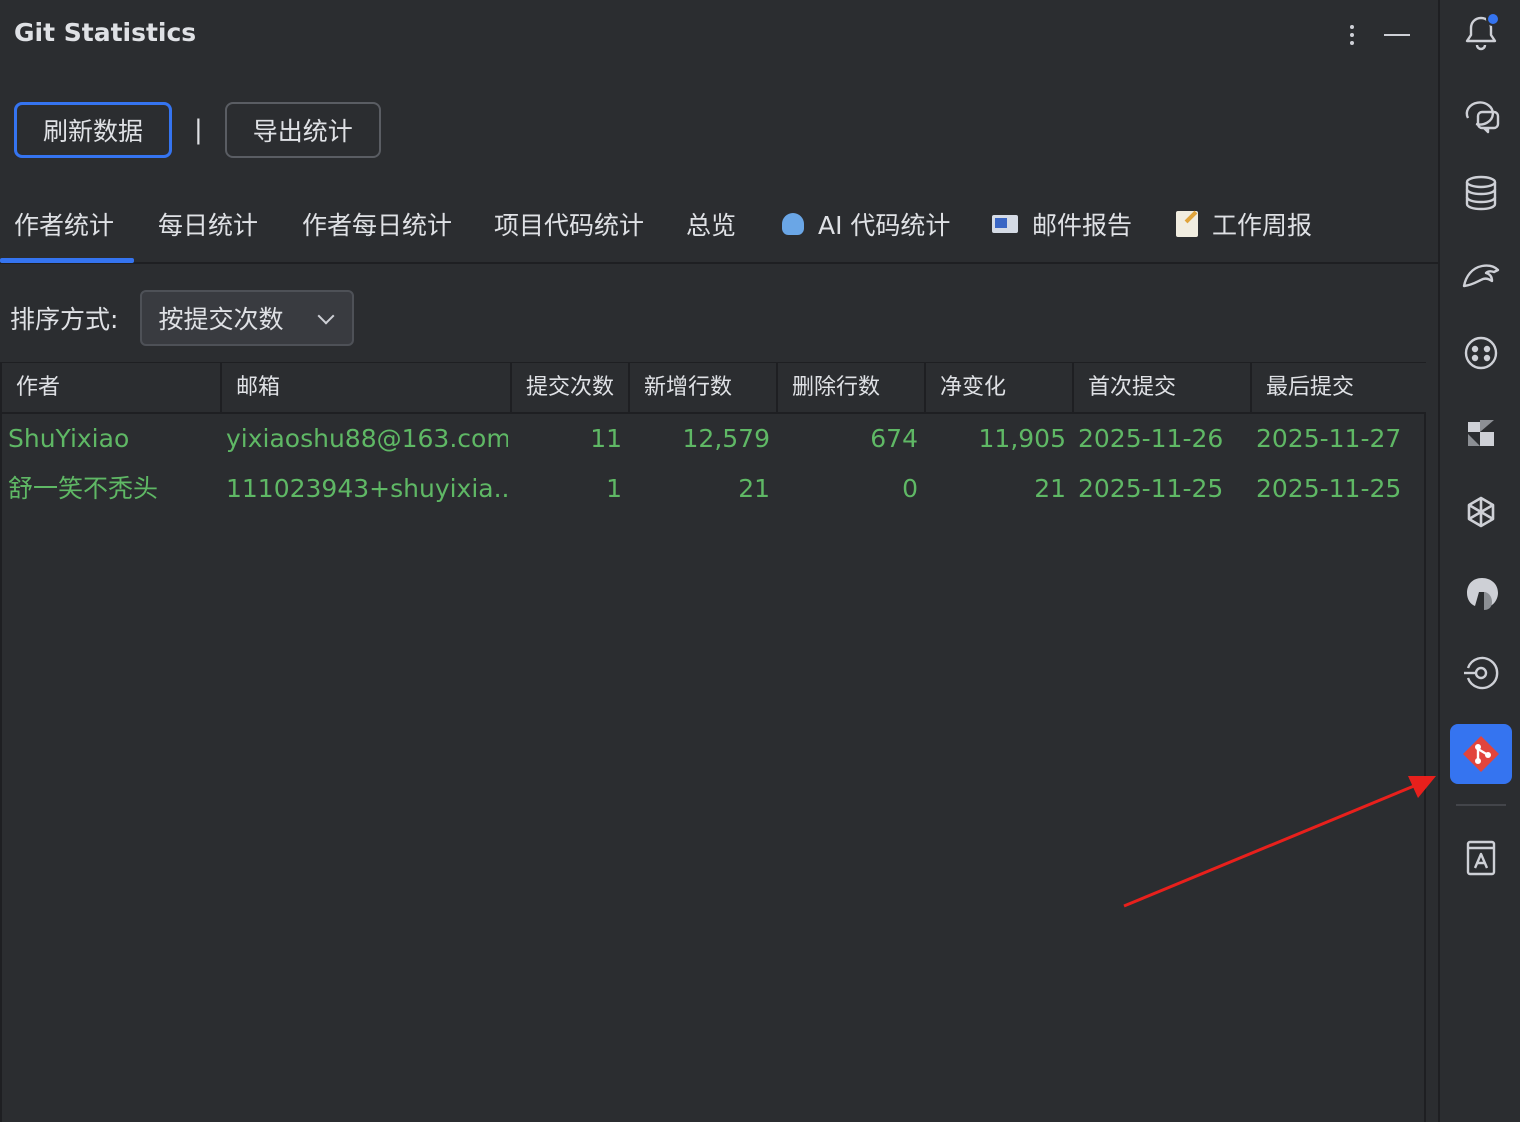  Describe the element at coordinates (83, 488) in the screenshot. I see `cell-author: 舒一笑不秃头` at that location.